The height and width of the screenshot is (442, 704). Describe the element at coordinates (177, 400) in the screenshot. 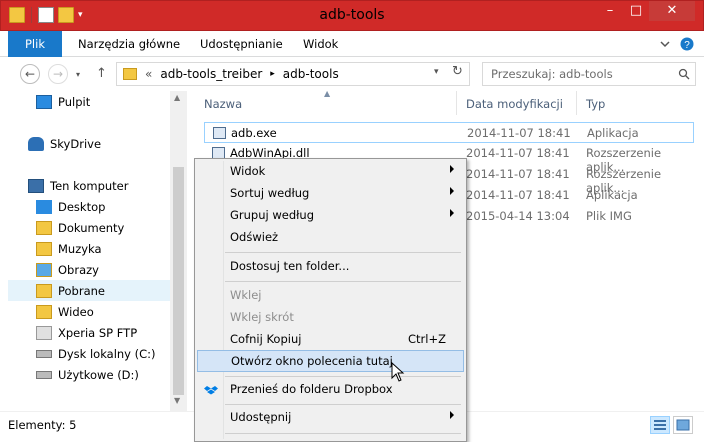

I see `scroll-down-icon: ▼` at that location.